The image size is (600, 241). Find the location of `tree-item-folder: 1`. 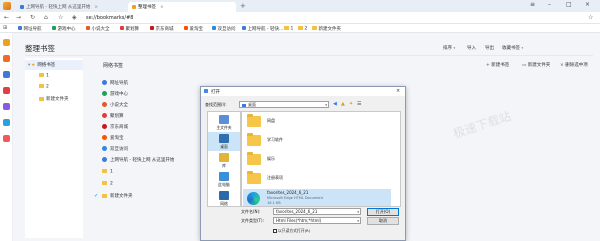

tree-item-folder: 1 is located at coordinates (54, 76).